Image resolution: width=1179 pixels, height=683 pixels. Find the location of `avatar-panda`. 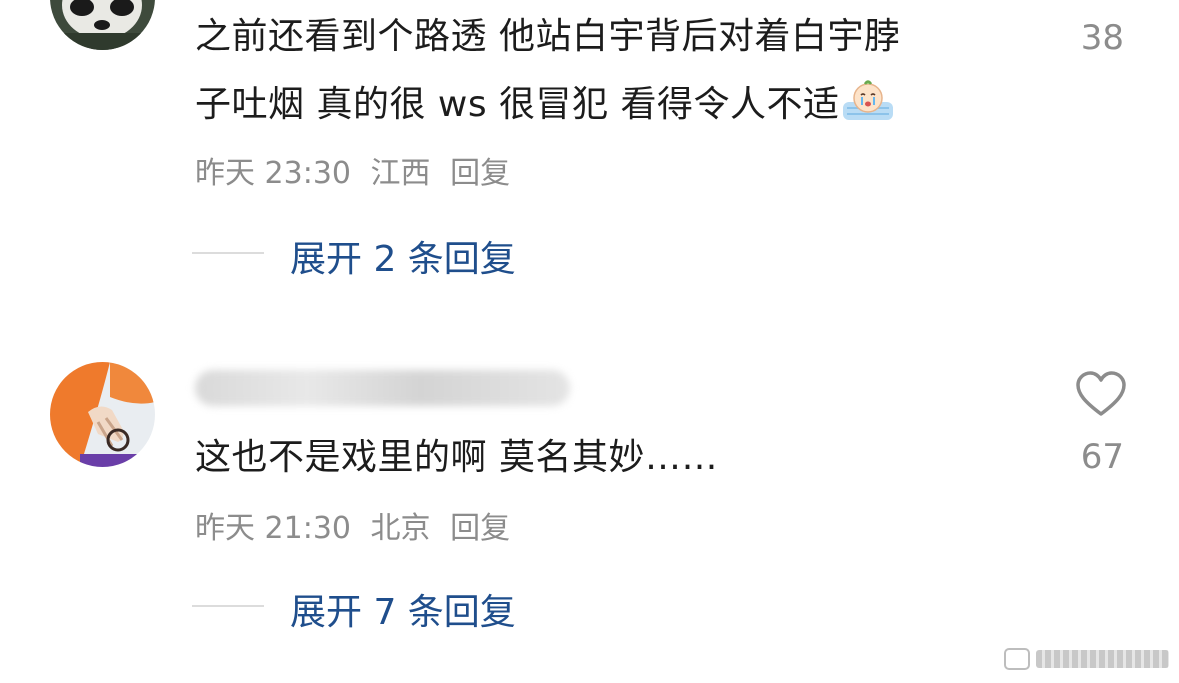

avatar-panda is located at coordinates (102, 25).